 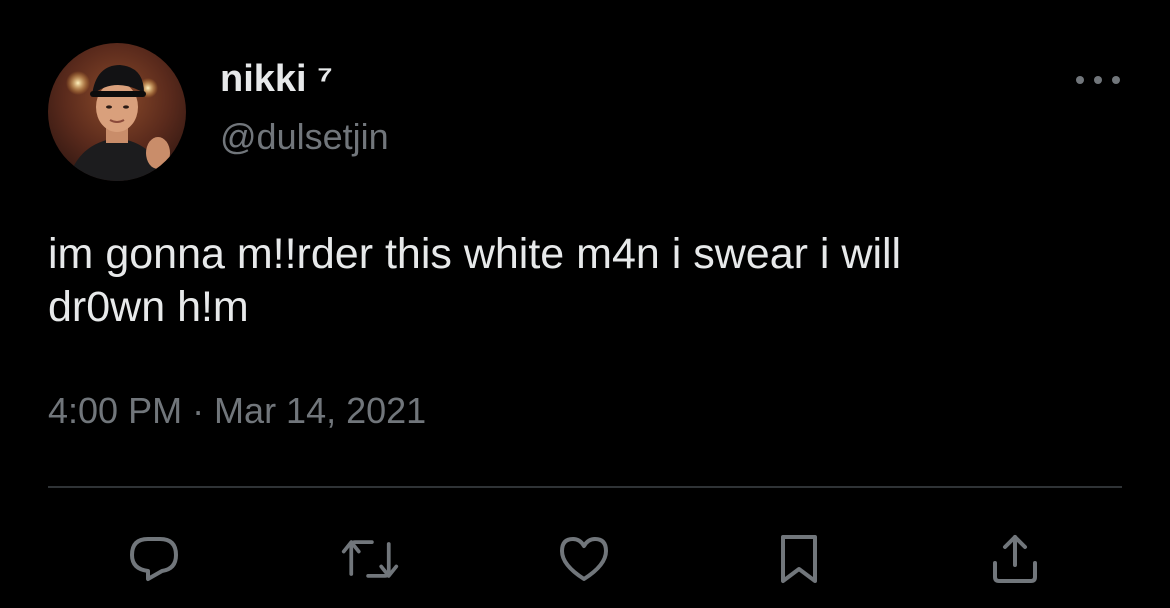 I want to click on bookmark-icon, so click(x=799, y=559).